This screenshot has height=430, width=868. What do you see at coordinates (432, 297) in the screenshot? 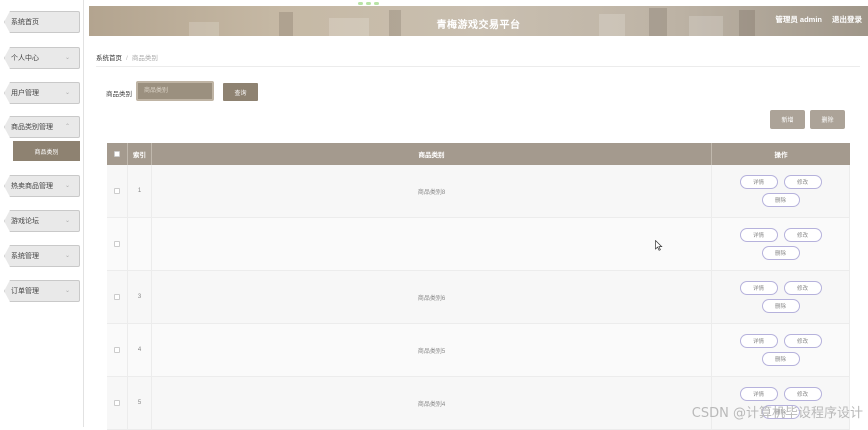
I see `row-category: 商品类别6` at bounding box center [432, 297].